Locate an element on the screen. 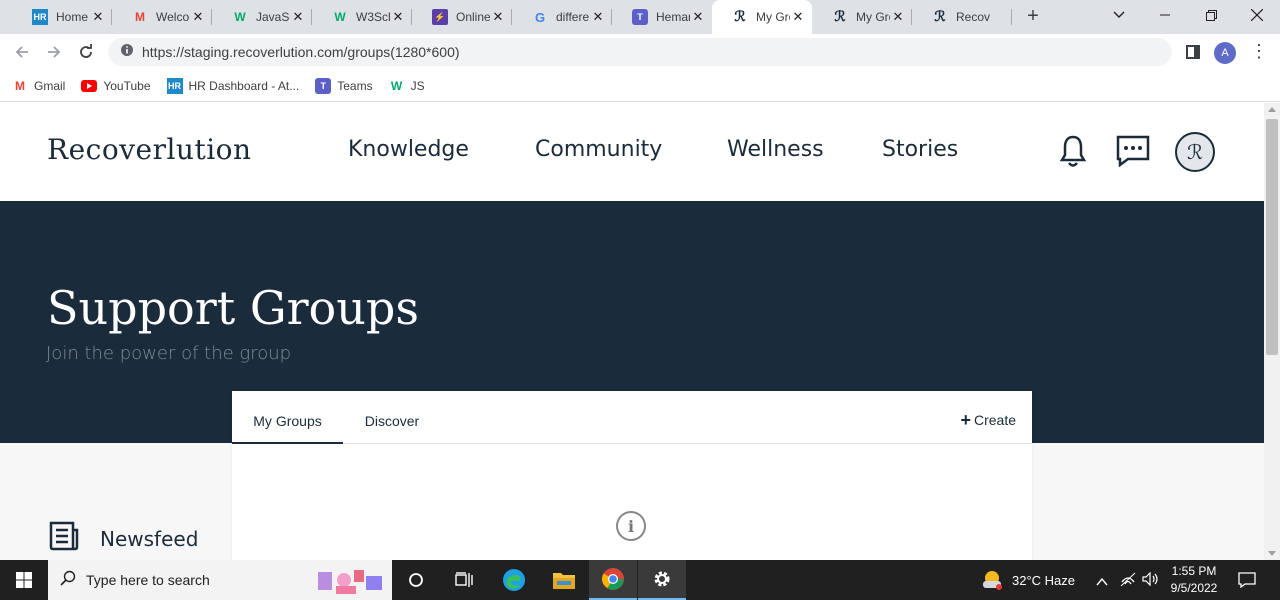  newsfeed-label: Newsfeed is located at coordinates (149, 538).